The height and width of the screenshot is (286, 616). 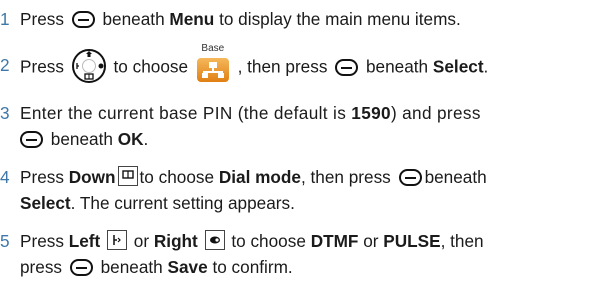 What do you see at coordinates (435, 113) in the screenshot?
I see `step-text-segment: ) and press` at bounding box center [435, 113].